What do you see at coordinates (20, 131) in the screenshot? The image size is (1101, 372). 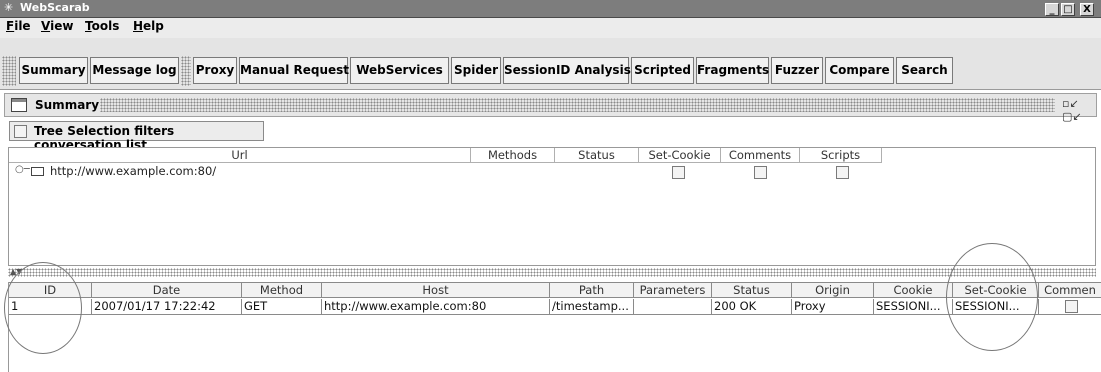 I see `tree-filter-box` at bounding box center [20, 131].